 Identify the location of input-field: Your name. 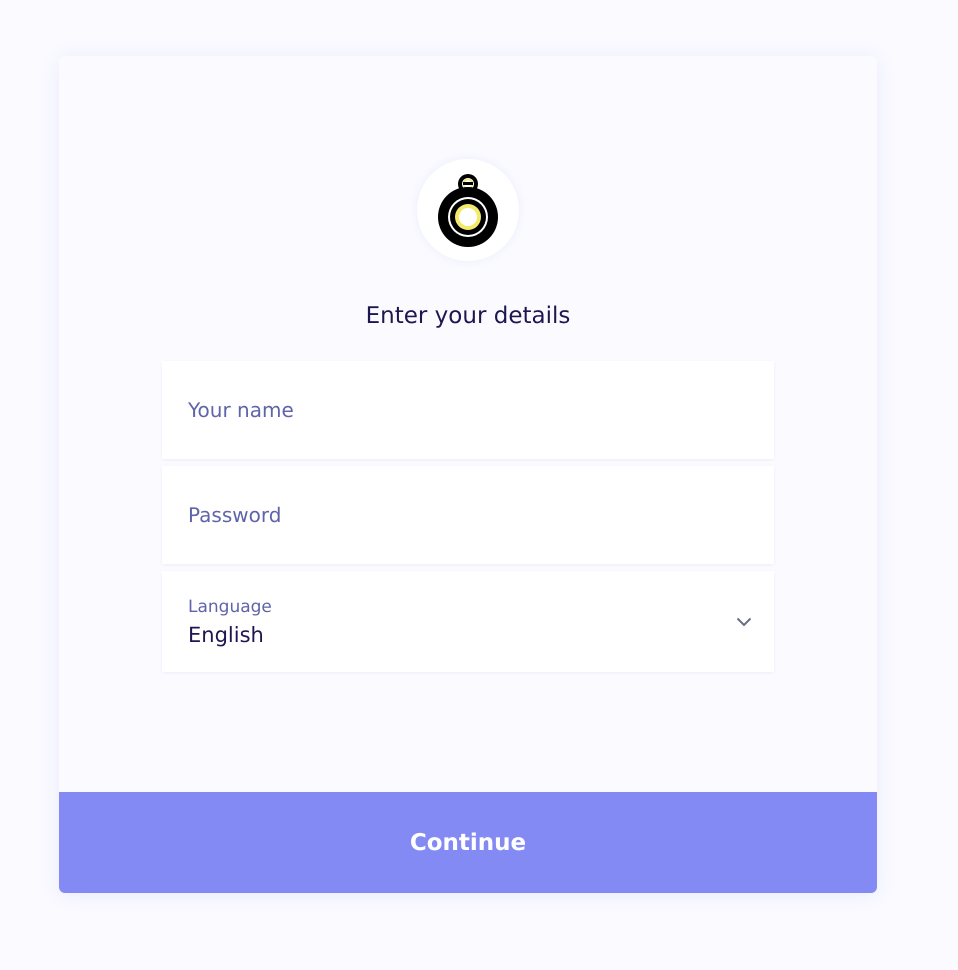
(468, 410).